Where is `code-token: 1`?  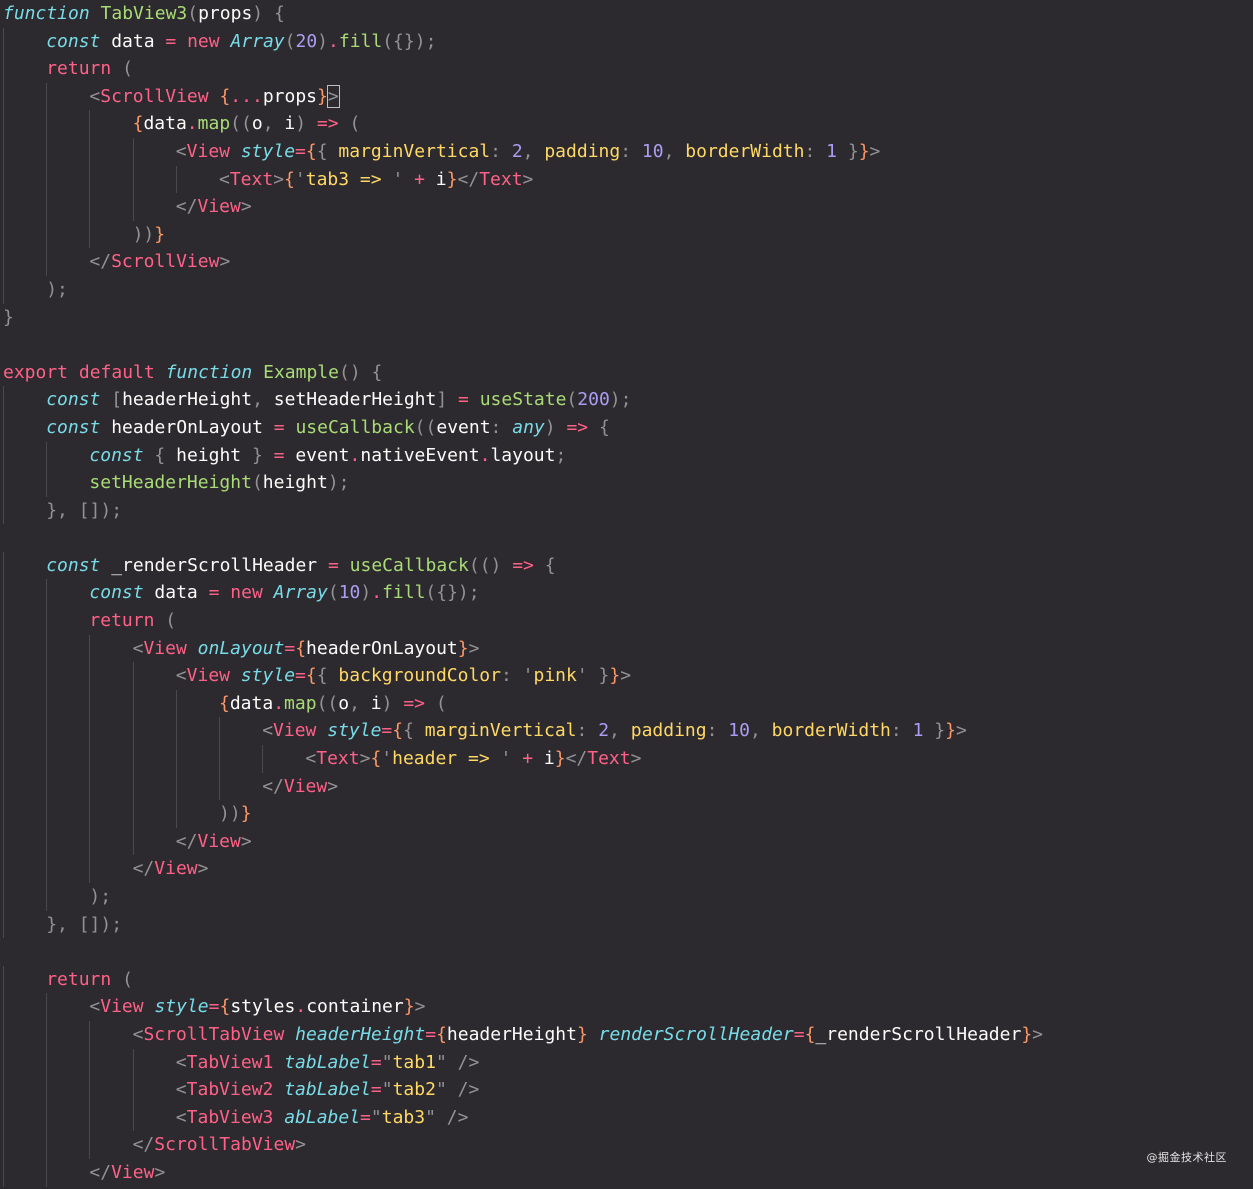
code-token: 1 is located at coordinates (918, 731).